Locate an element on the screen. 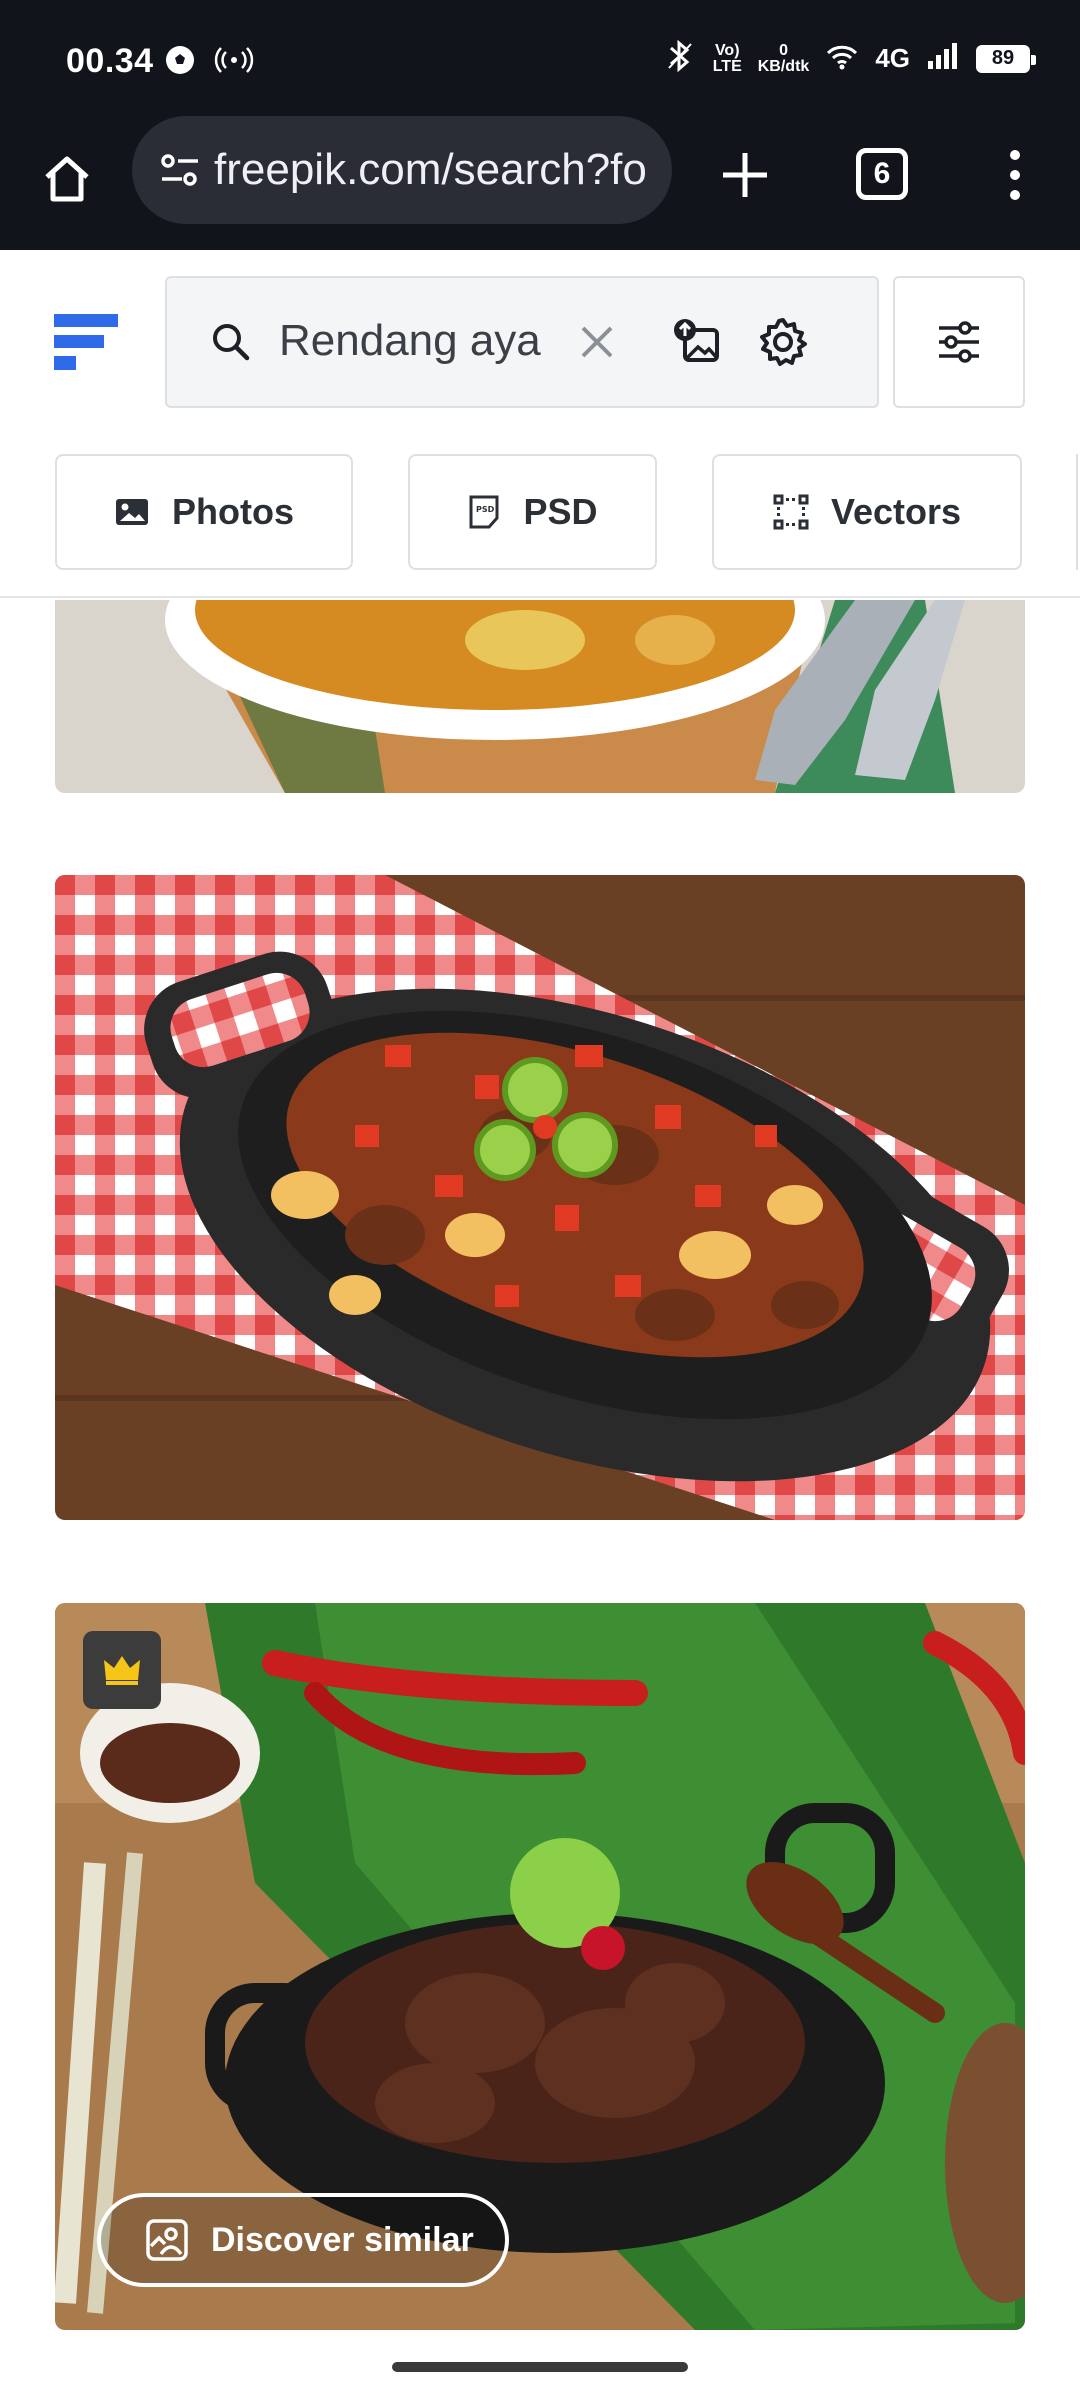  home-button is located at coordinates (67, 179).